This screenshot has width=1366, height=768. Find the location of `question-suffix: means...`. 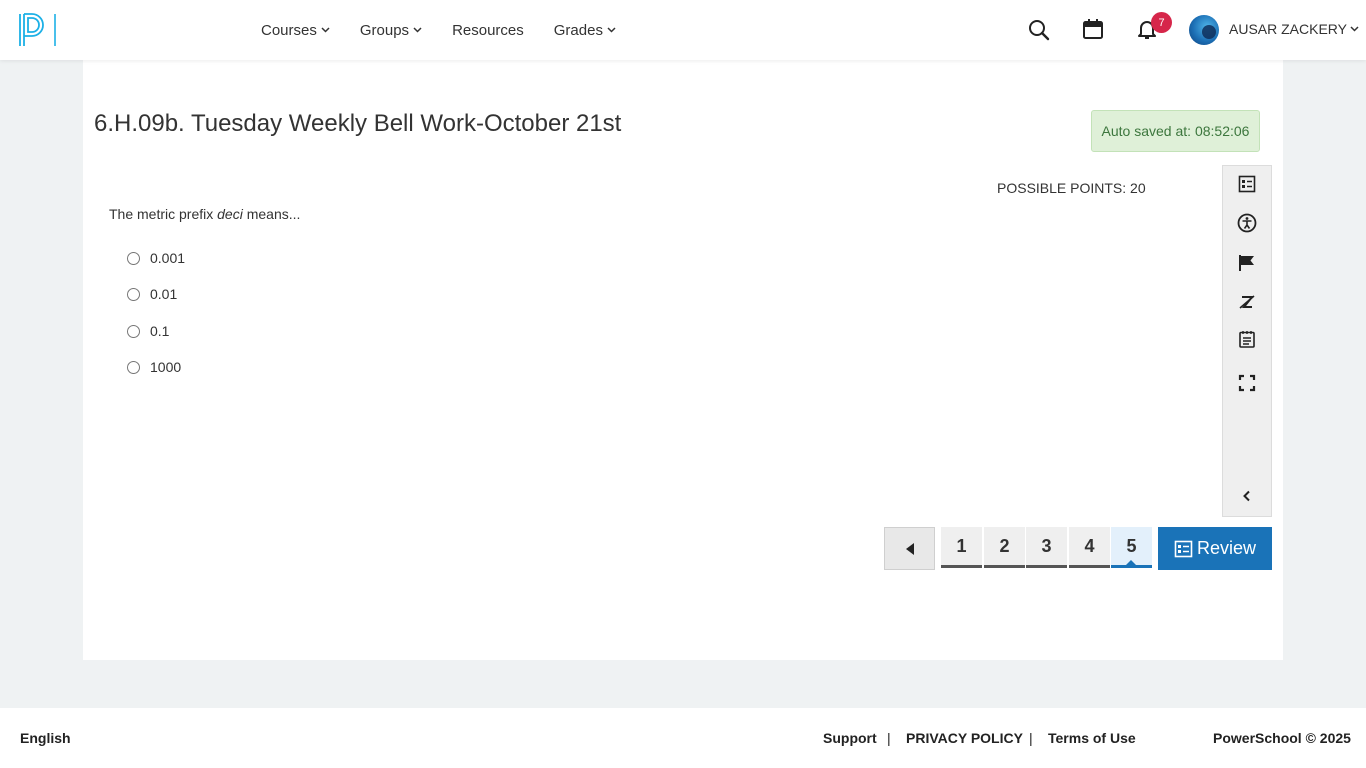

question-suffix: means... is located at coordinates (271, 214).